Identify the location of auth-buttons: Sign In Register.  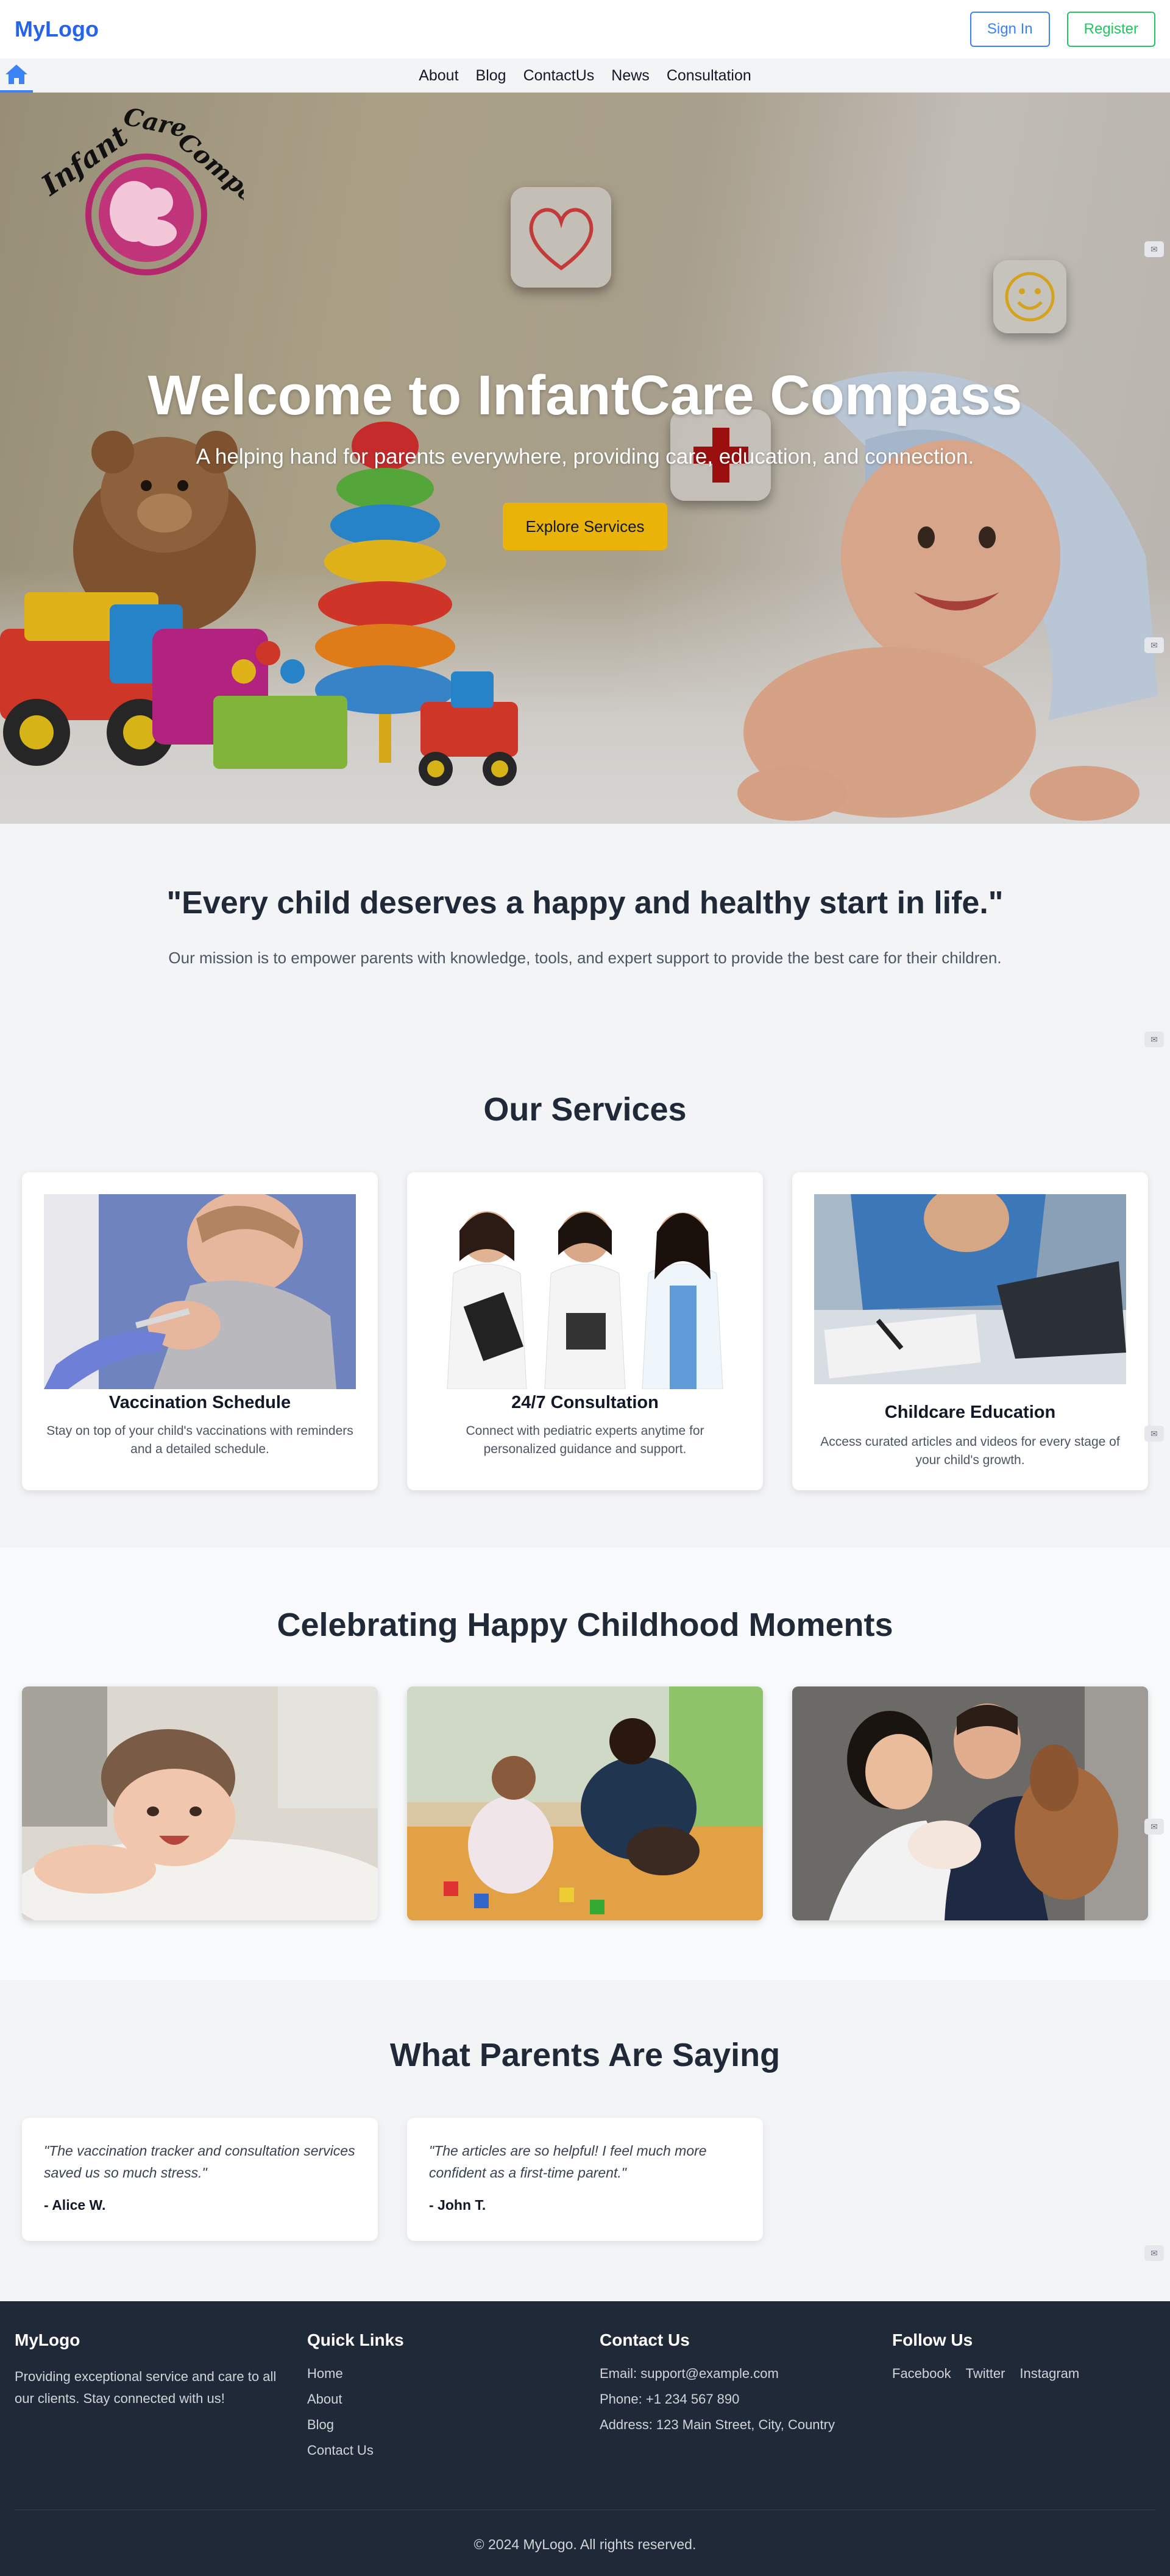
(1062, 29).